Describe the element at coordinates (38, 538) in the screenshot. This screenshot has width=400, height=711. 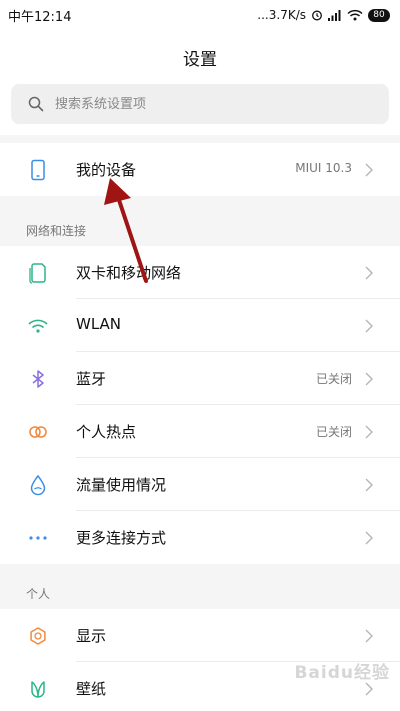
I see `more-dots-icon` at that location.